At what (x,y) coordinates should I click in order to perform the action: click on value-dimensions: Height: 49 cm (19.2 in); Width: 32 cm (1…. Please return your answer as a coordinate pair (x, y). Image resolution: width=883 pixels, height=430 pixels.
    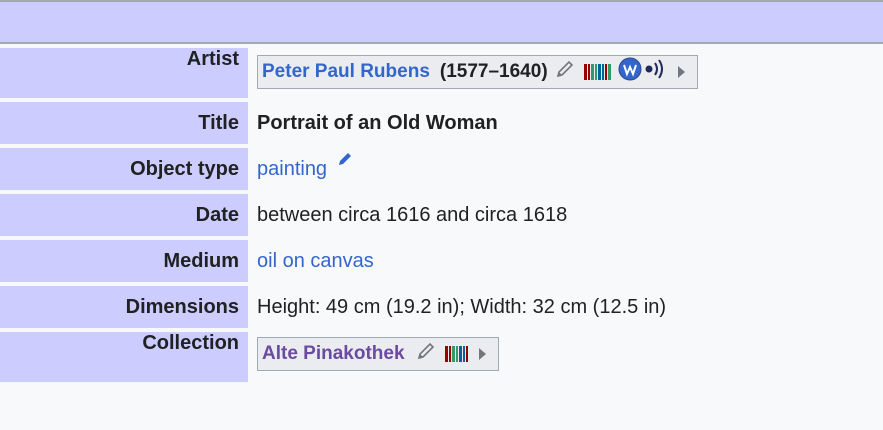
    Looking at the image, I should click on (462, 307).